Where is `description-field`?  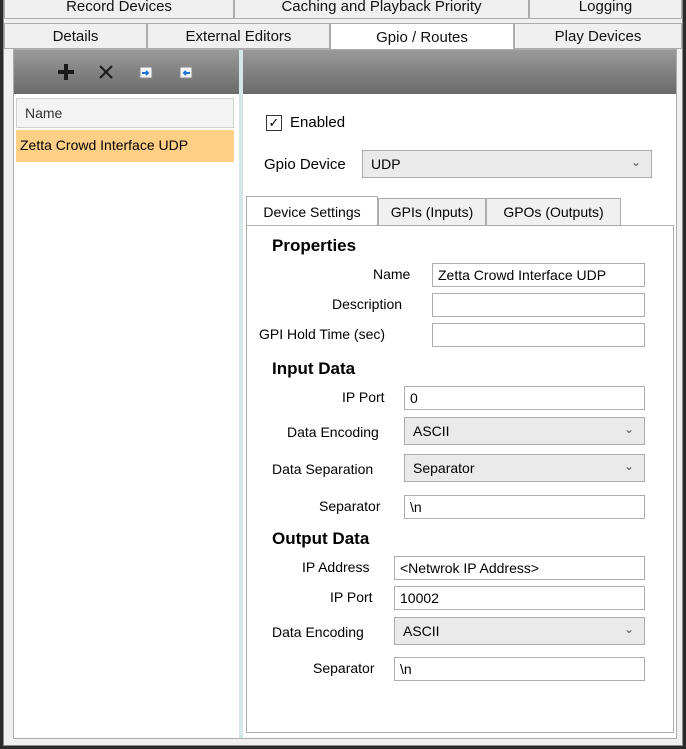 description-field is located at coordinates (538, 305).